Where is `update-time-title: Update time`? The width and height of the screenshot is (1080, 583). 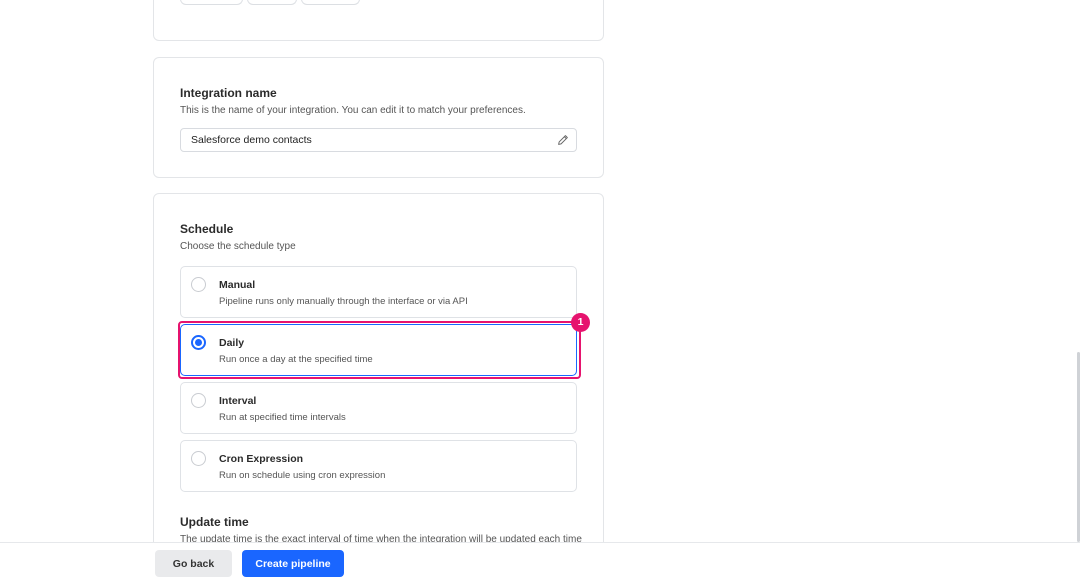
update-time-title: Update time is located at coordinates (214, 522).